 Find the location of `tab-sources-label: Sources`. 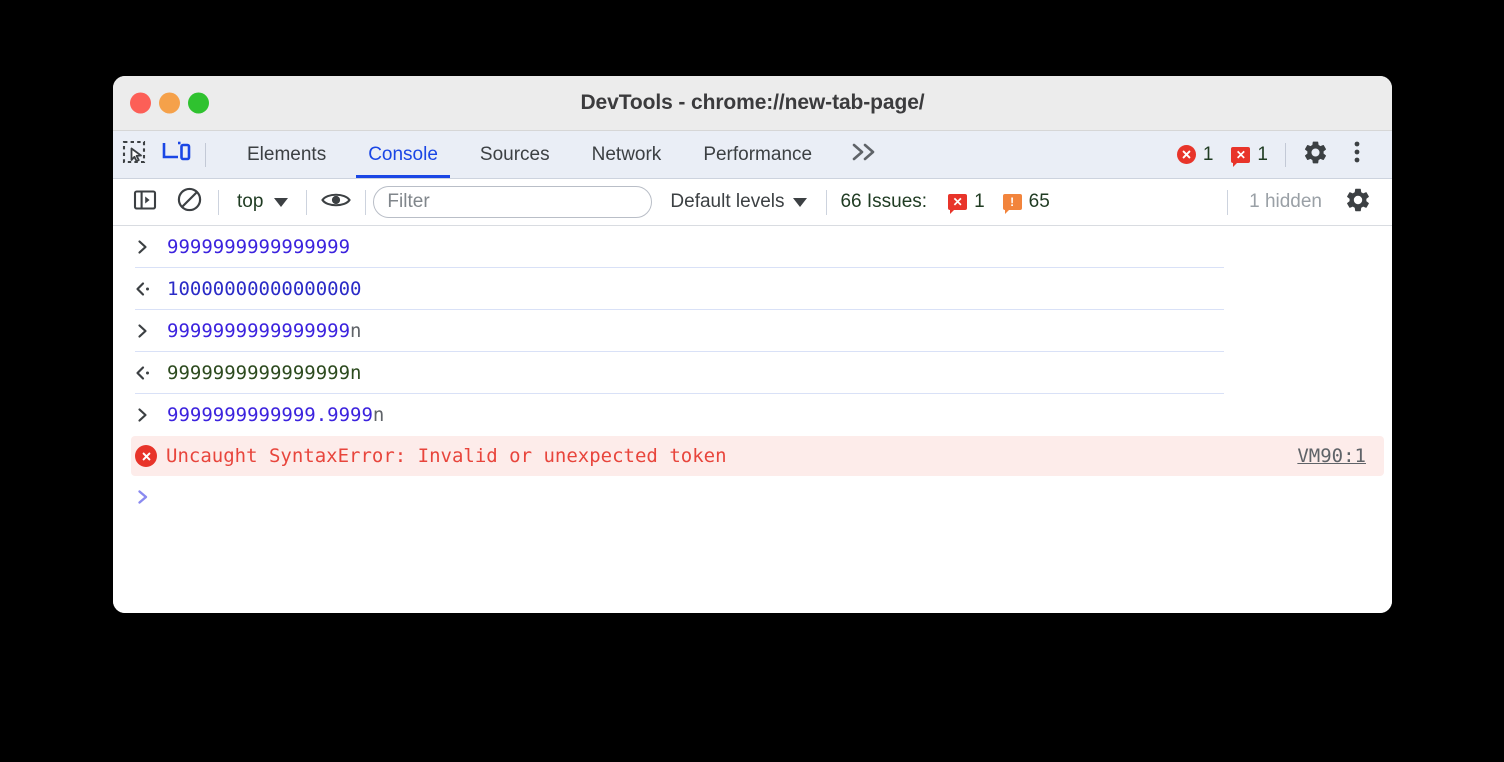

tab-sources-label: Sources is located at coordinates (514, 154).